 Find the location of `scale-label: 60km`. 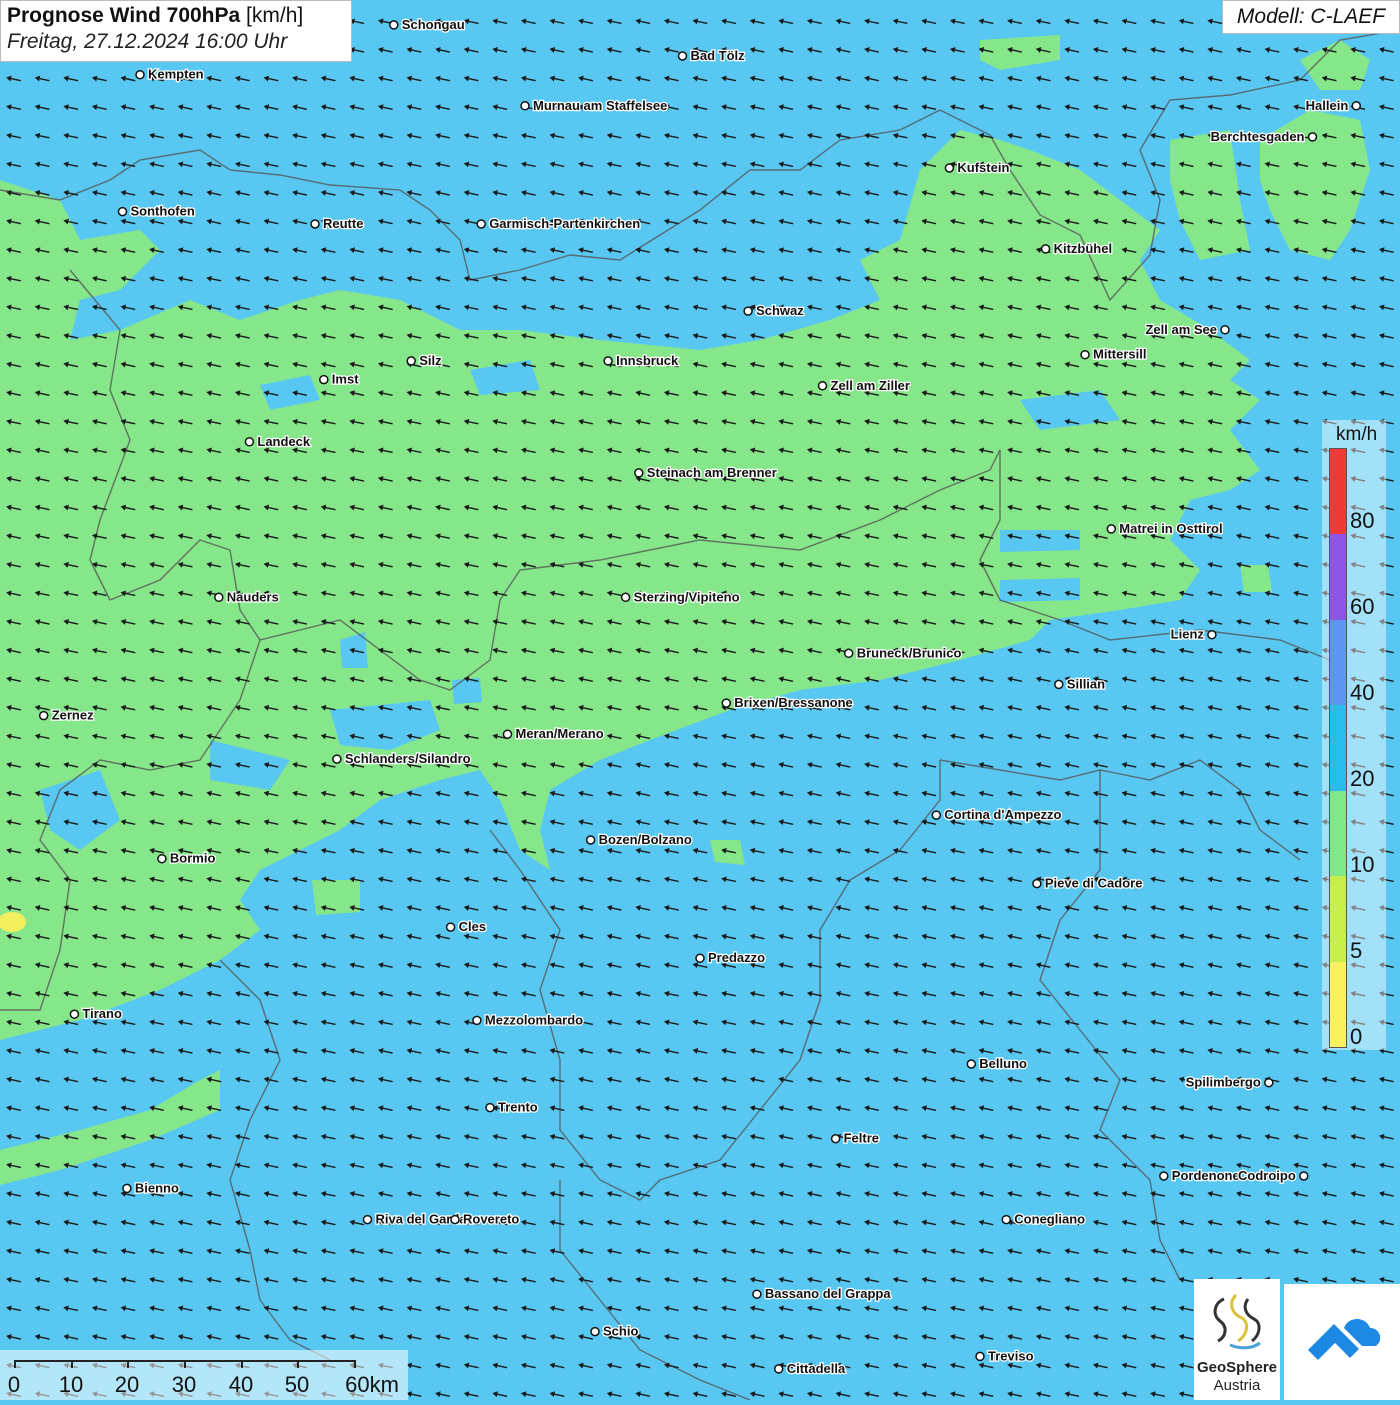

scale-label: 60km is located at coordinates (372, 1384).